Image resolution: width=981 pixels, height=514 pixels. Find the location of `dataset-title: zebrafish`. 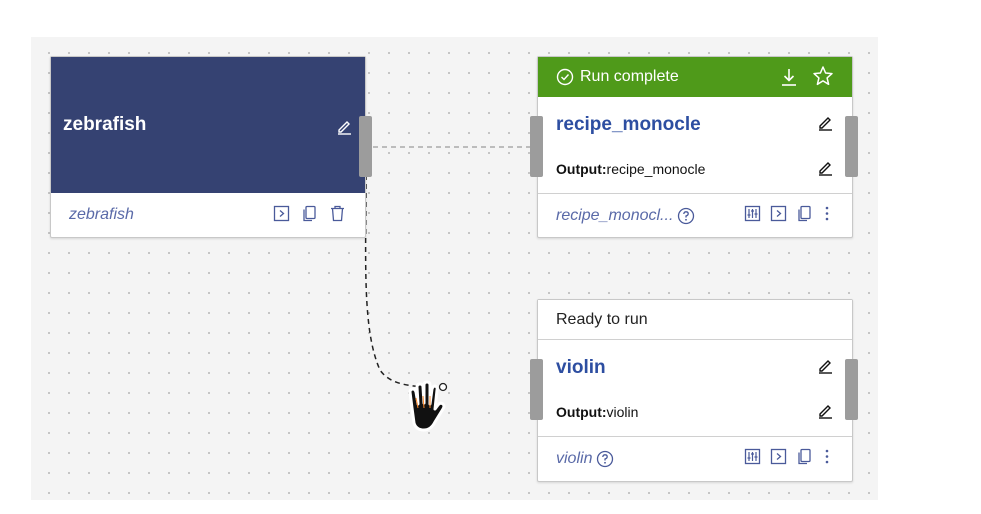

dataset-title: zebrafish is located at coordinates (105, 124).